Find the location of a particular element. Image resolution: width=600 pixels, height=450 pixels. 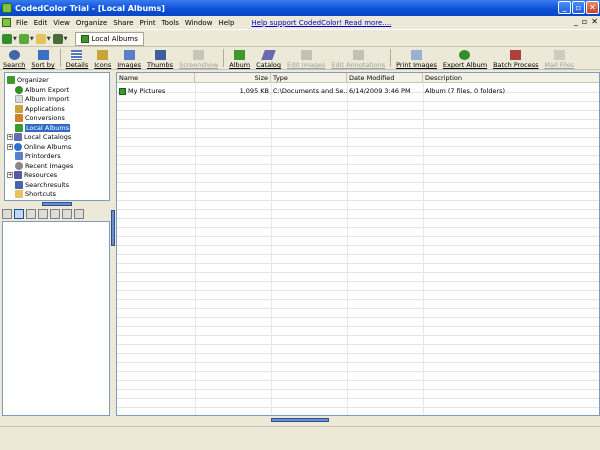

thumbnails-icon is located at coordinates (160, 55).